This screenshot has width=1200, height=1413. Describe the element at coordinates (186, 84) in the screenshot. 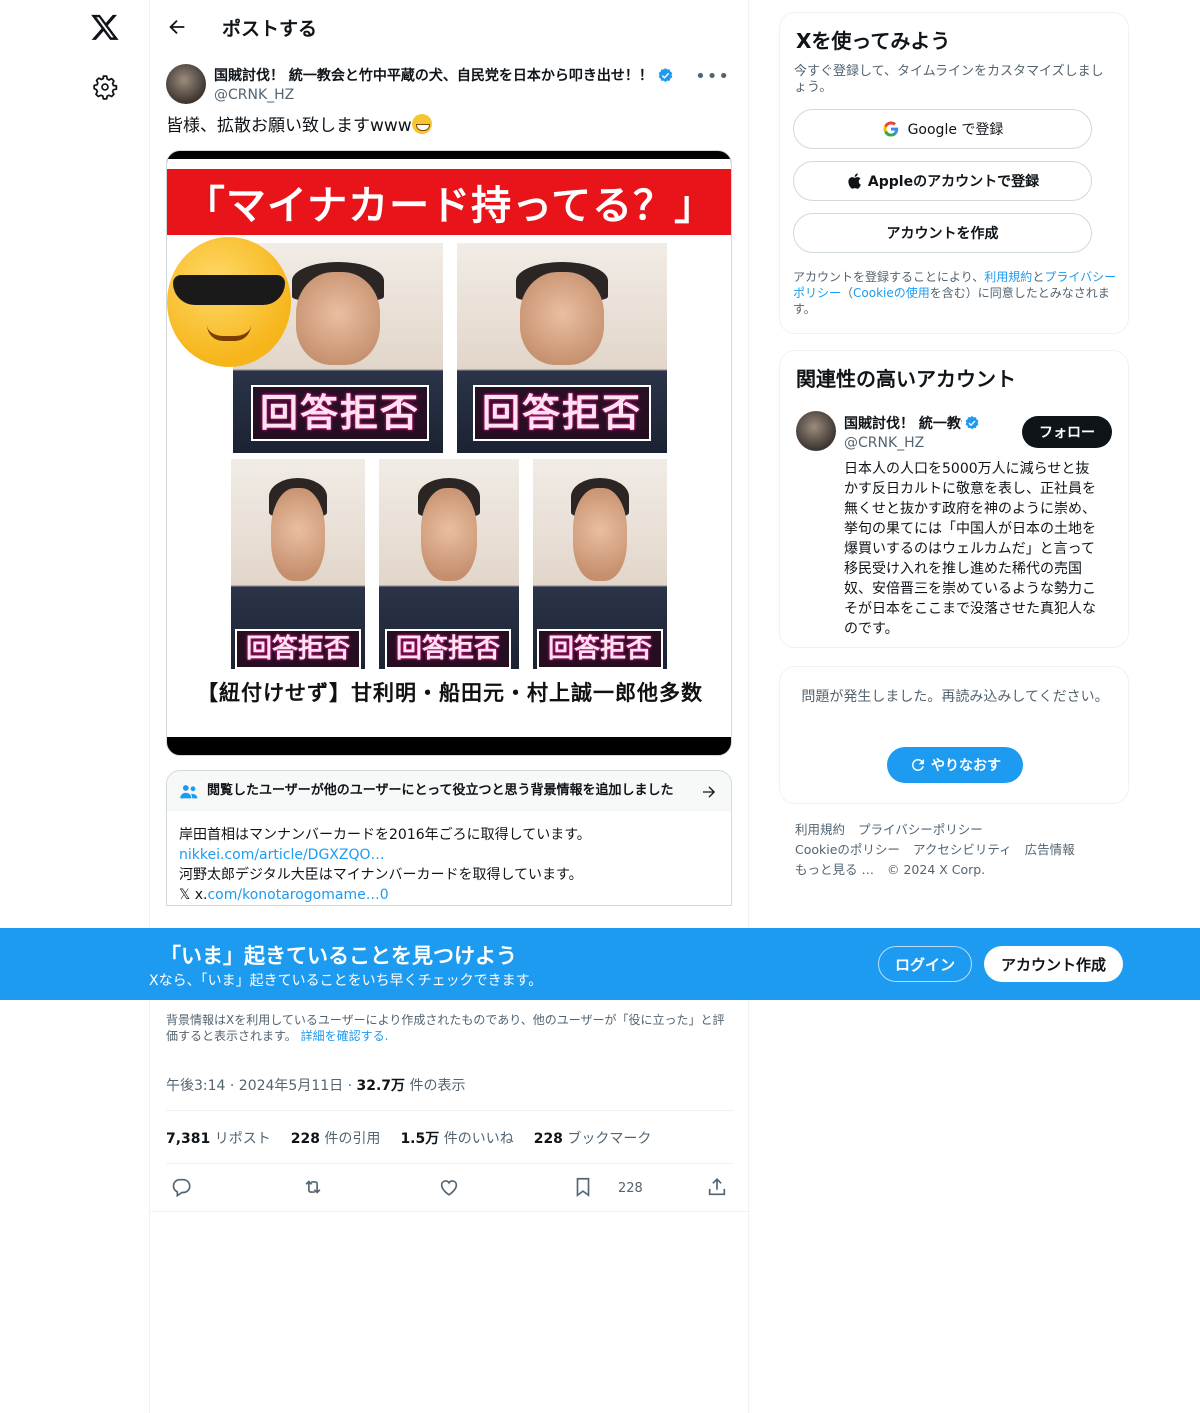

I see `author-avatar` at that location.